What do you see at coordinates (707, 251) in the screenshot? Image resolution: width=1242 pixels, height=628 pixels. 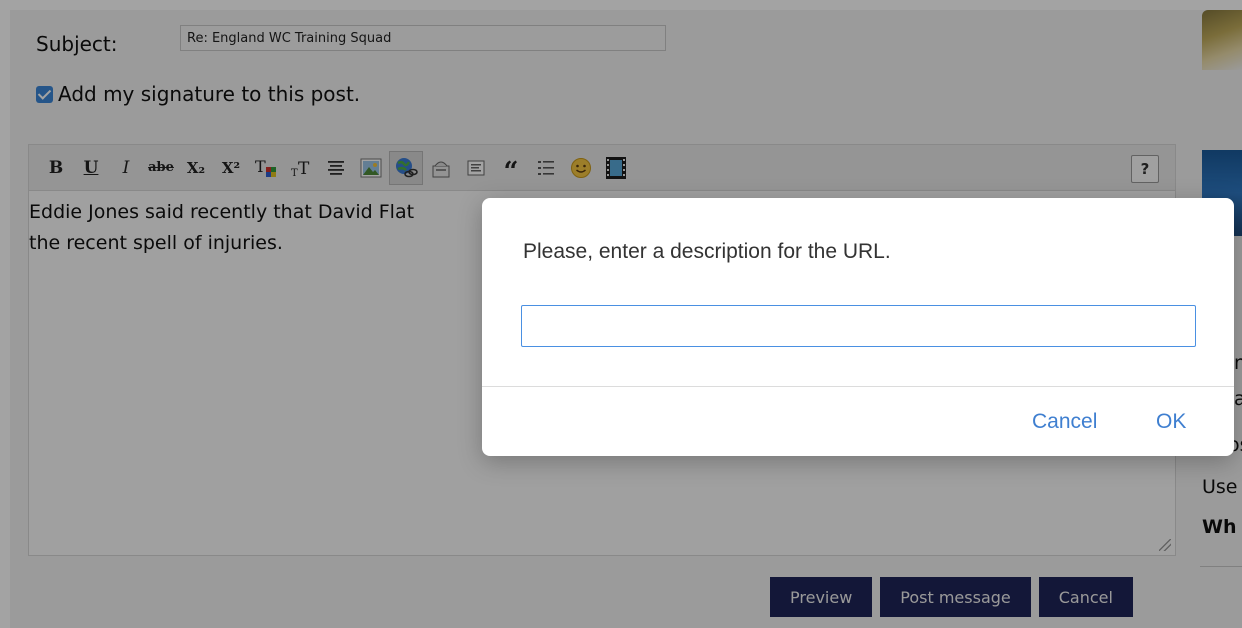 I see `dialog-message: Please, enter a description for the URL.` at bounding box center [707, 251].